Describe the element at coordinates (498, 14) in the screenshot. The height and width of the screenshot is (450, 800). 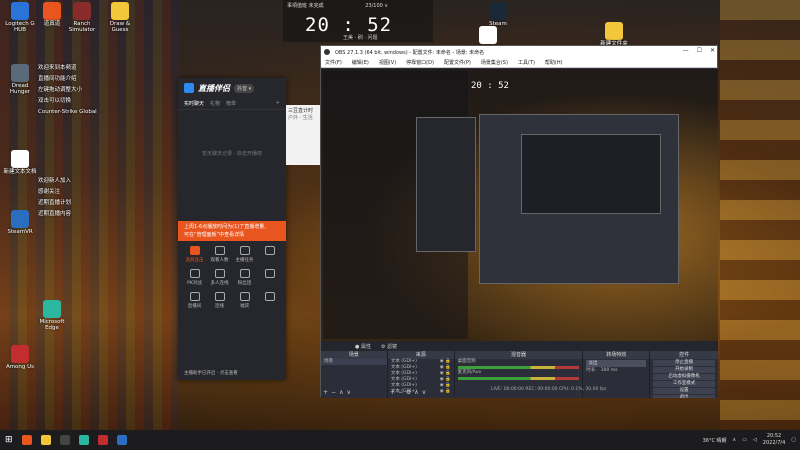
I see `desktop-icon: Steam` at that location.